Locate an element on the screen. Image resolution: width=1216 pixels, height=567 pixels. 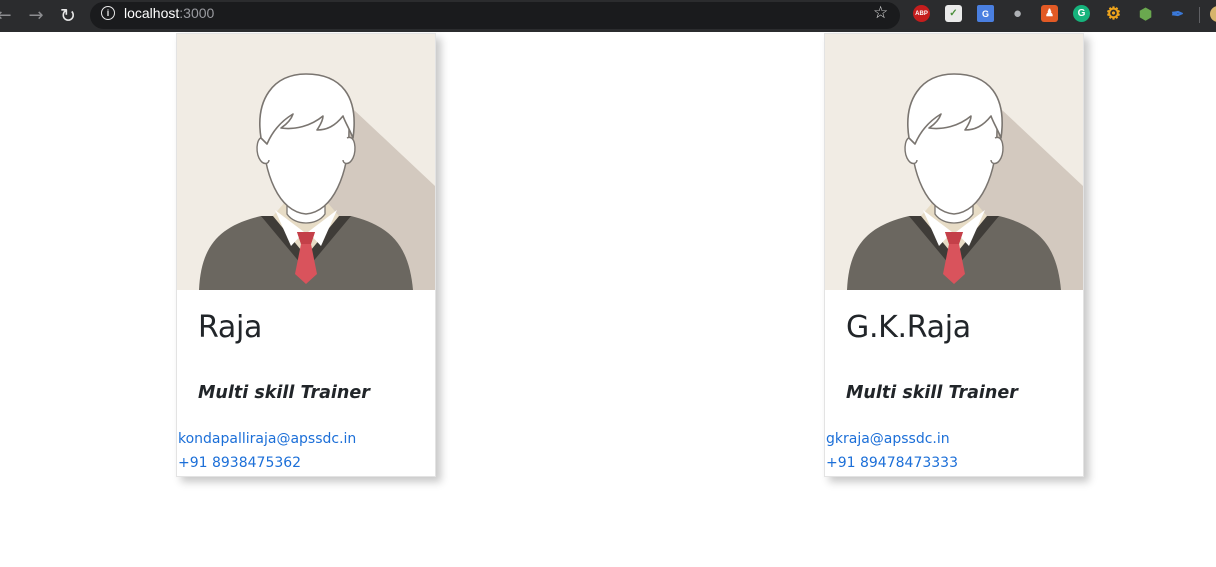
nodejs-extension-icon: ⬢ is located at coordinates (1145, 14).